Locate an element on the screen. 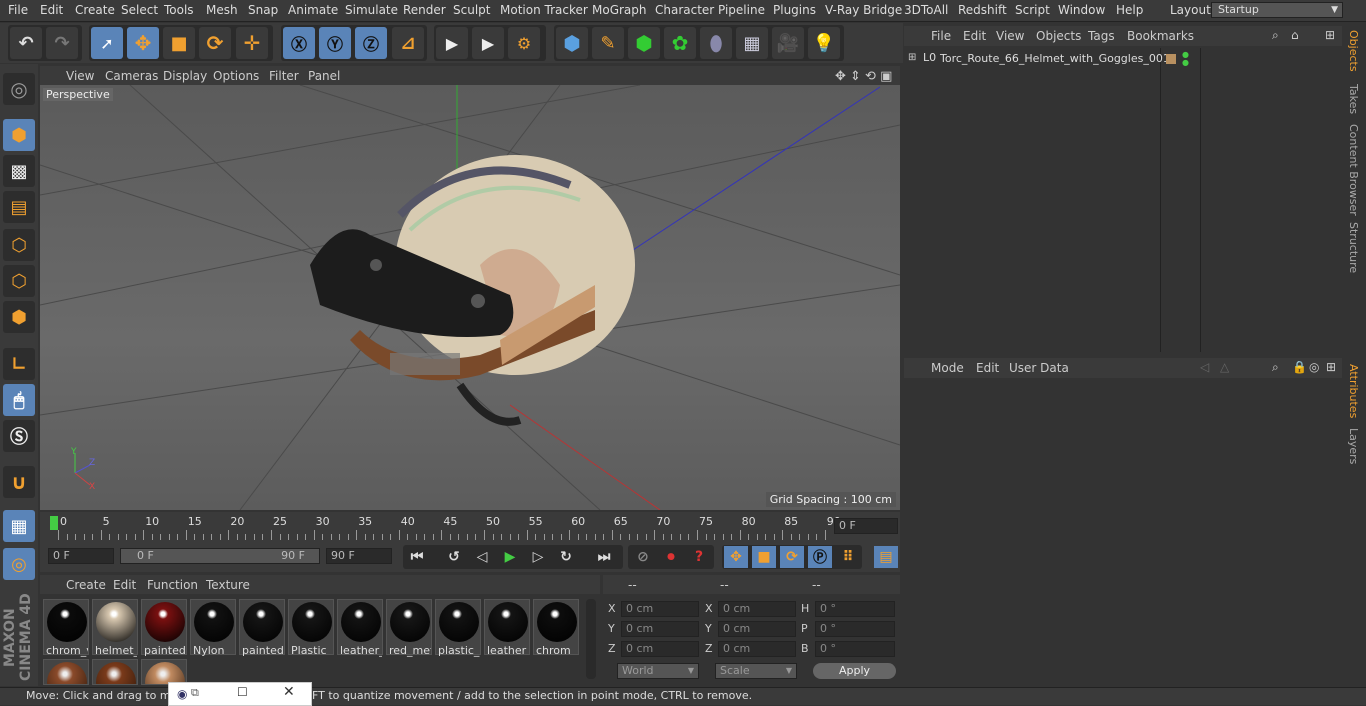  material-swatch: red_met is located at coordinates (409, 628).